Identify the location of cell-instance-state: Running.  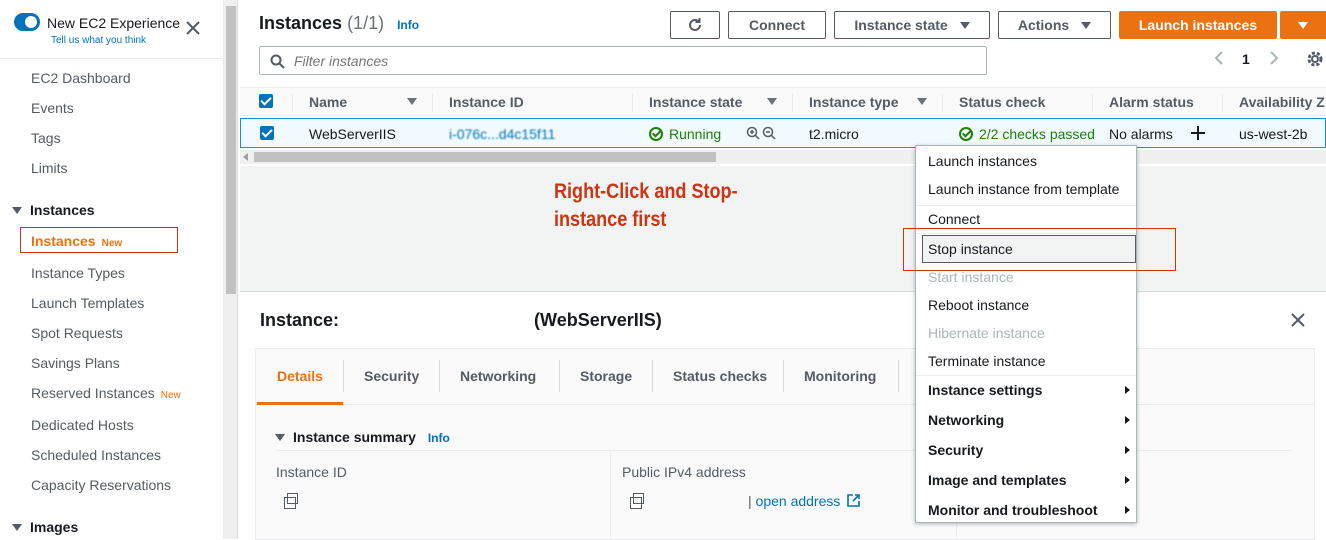
(685, 134).